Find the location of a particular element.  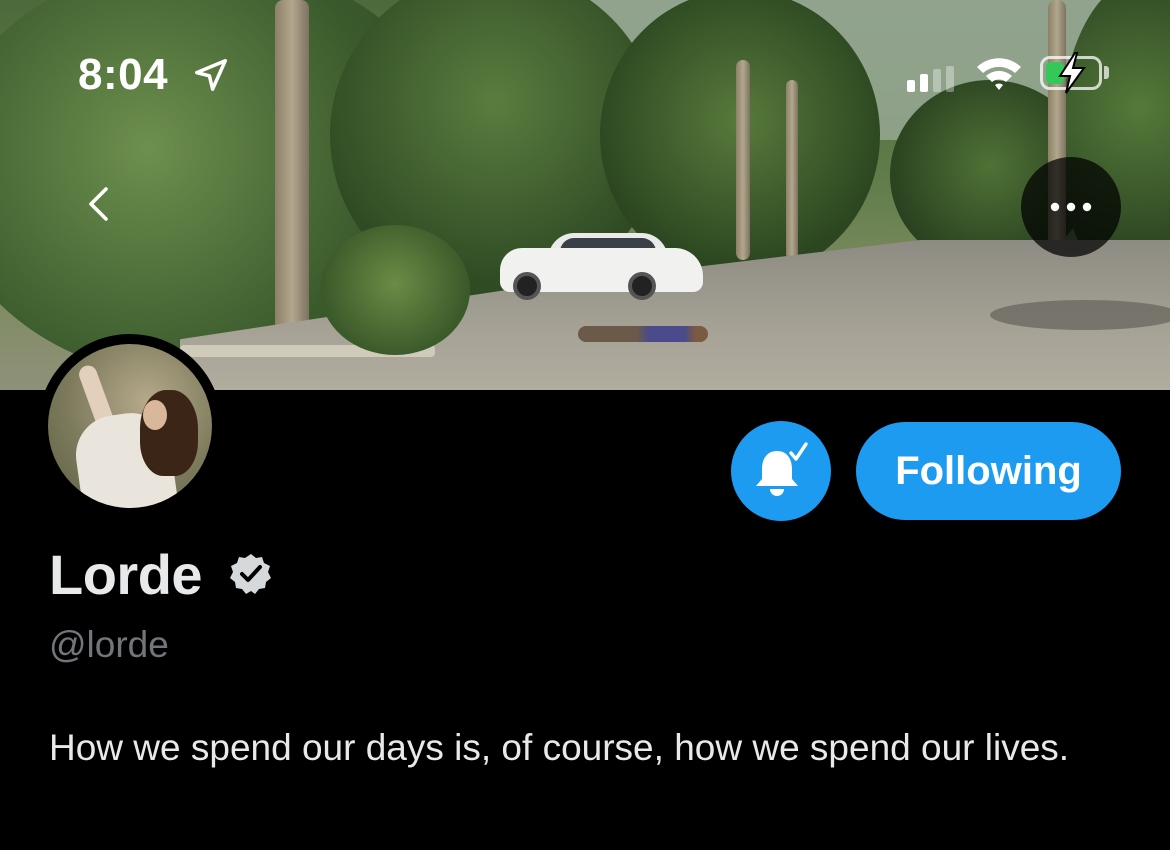

avatar-photo is located at coordinates (130, 426).